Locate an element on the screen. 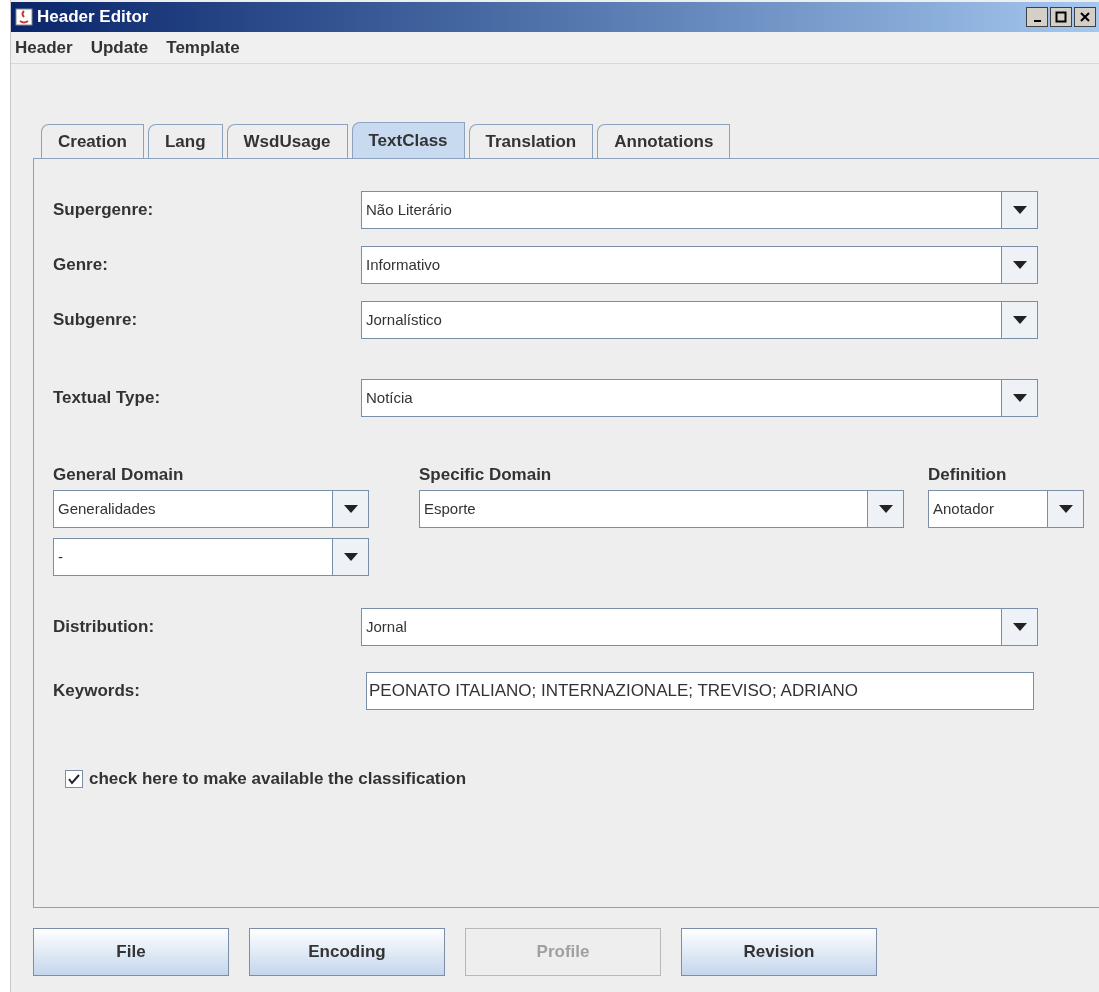 Image resolution: width=1099 pixels, height=992 pixels. close-icon is located at coordinates (1085, 17).